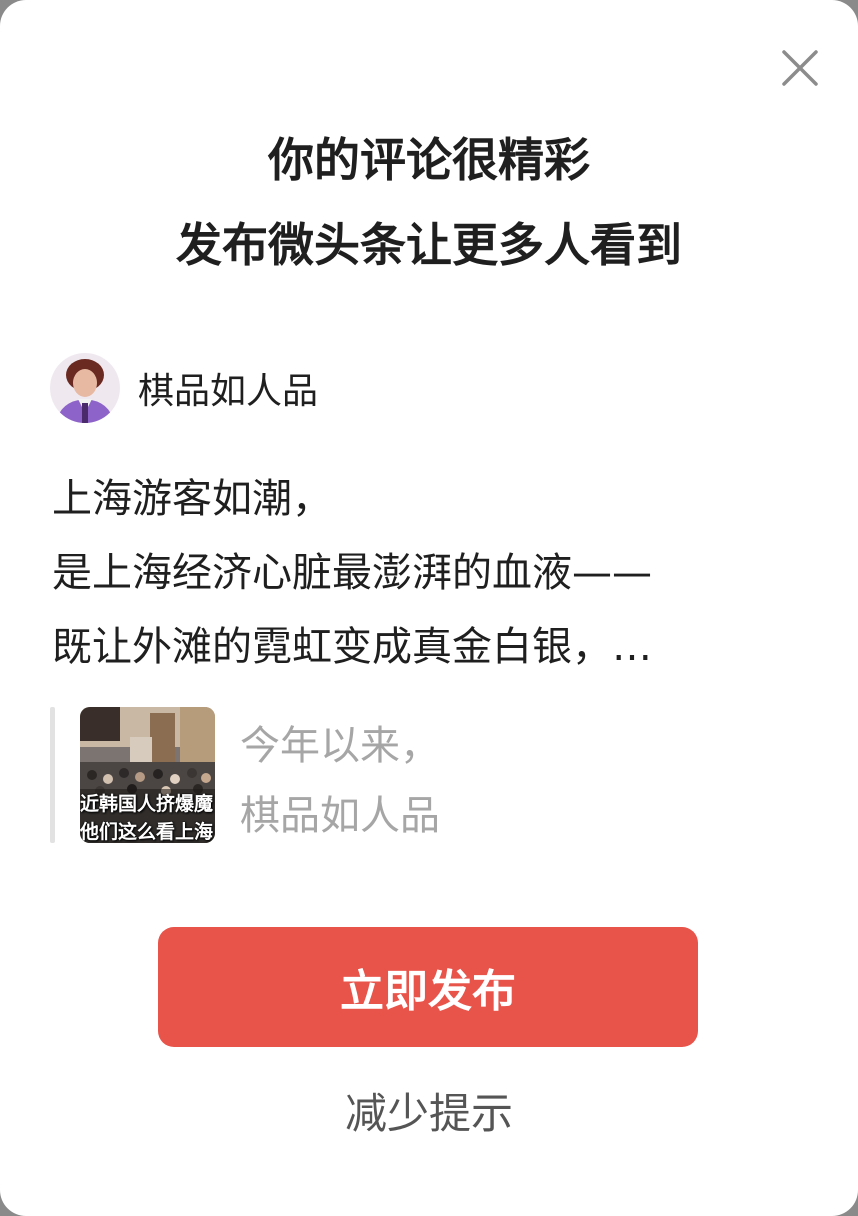 The image size is (858, 1216). I want to click on close-button, so click(800, 68).